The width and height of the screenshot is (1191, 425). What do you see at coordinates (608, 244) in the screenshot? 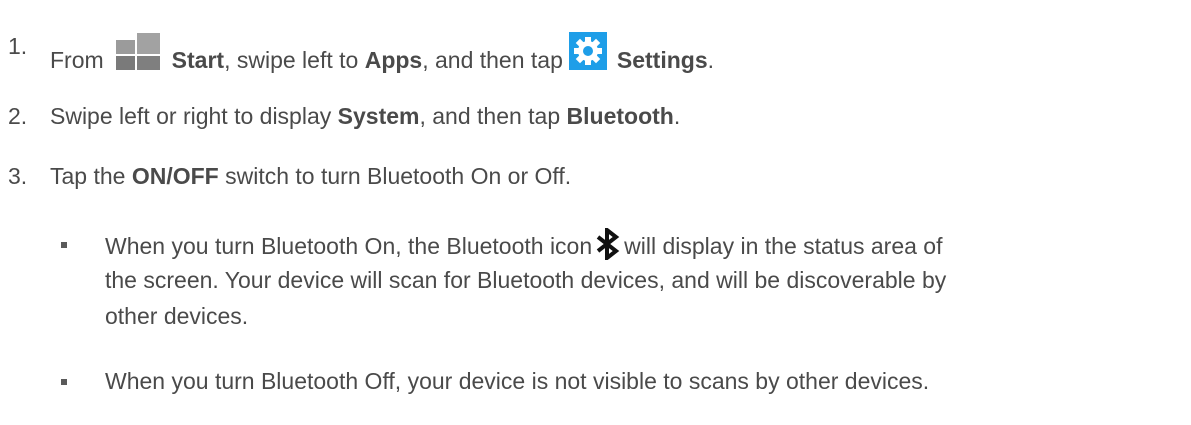
I see `bluetooth-icon` at bounding box center [608, 244].